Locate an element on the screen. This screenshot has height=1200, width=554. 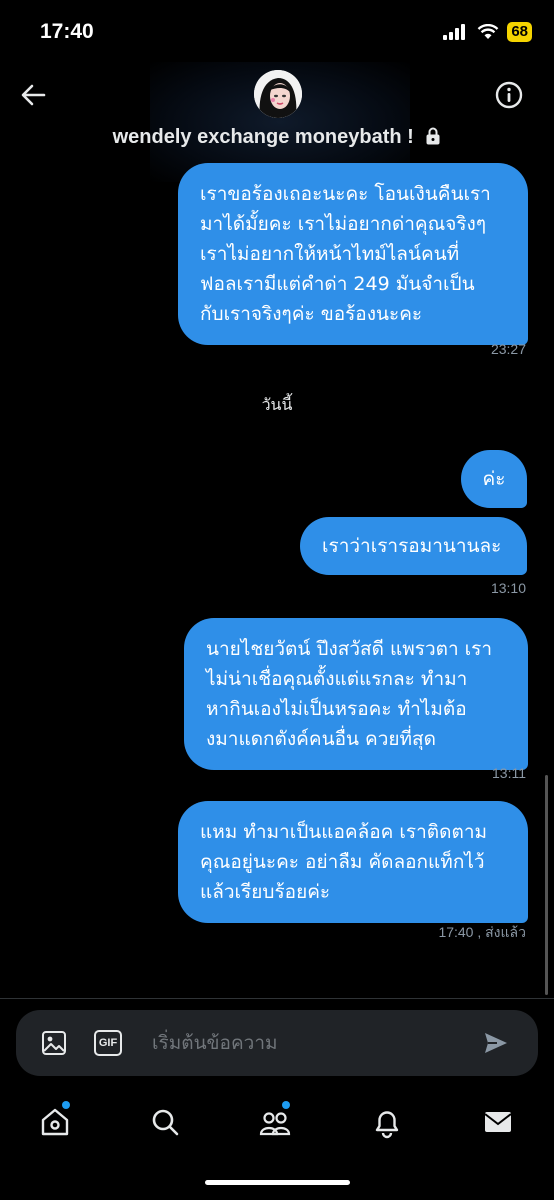
status-time: 17:40 is located at coordinates (67, 31).